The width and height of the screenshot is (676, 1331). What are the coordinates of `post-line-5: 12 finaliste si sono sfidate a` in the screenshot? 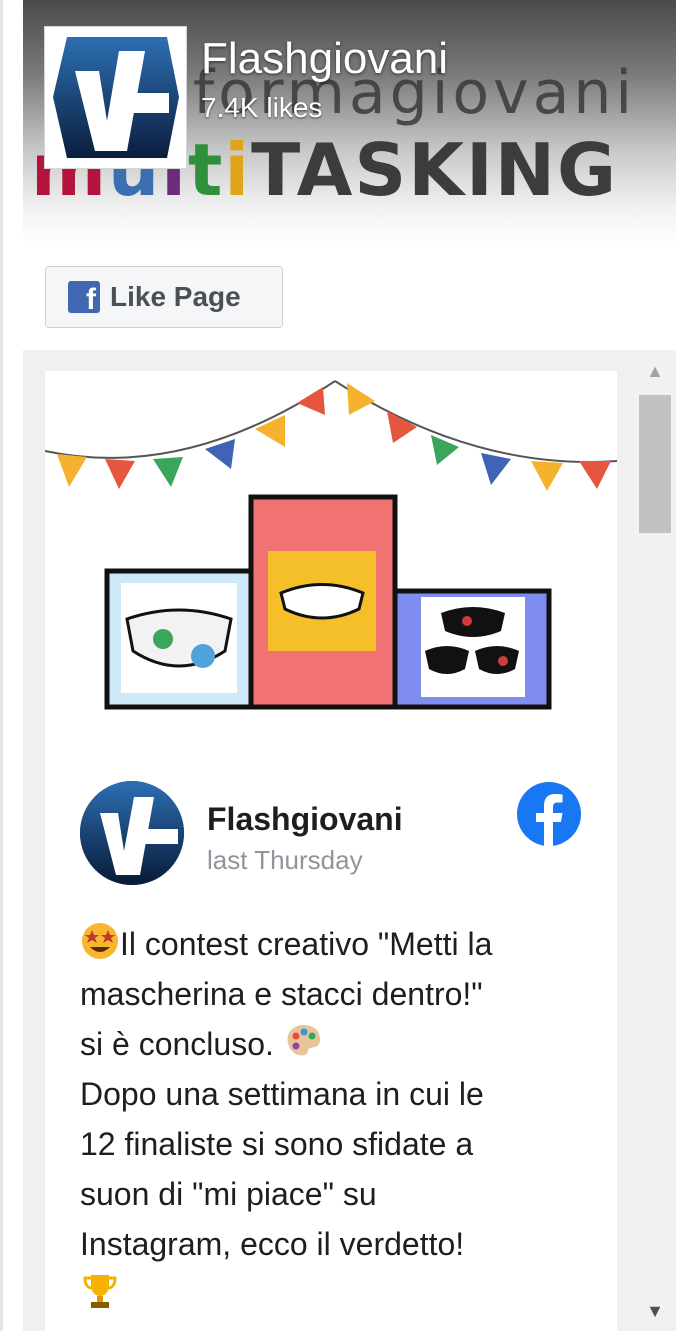 It's located at (277, 1144).